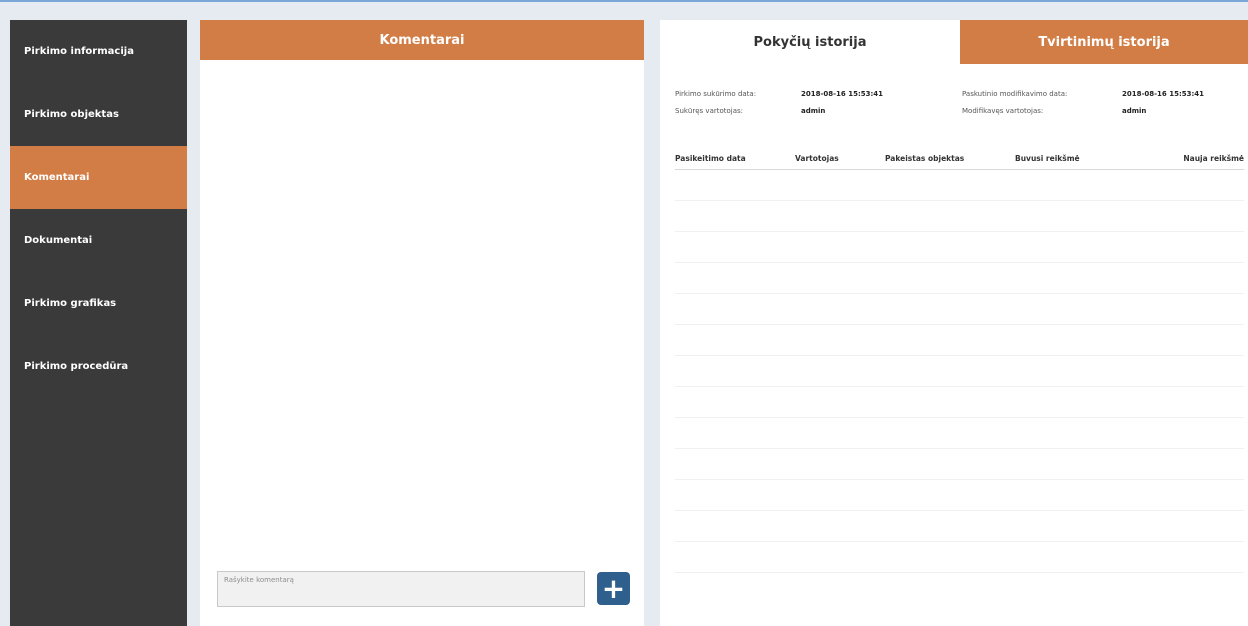 This screenshot has width=1248, height=626. What do you see at coordinates (709, 111) in the screenshot?
I see `creator-label: Sukūręs vartotojas:` at bounding box center [709, 111].